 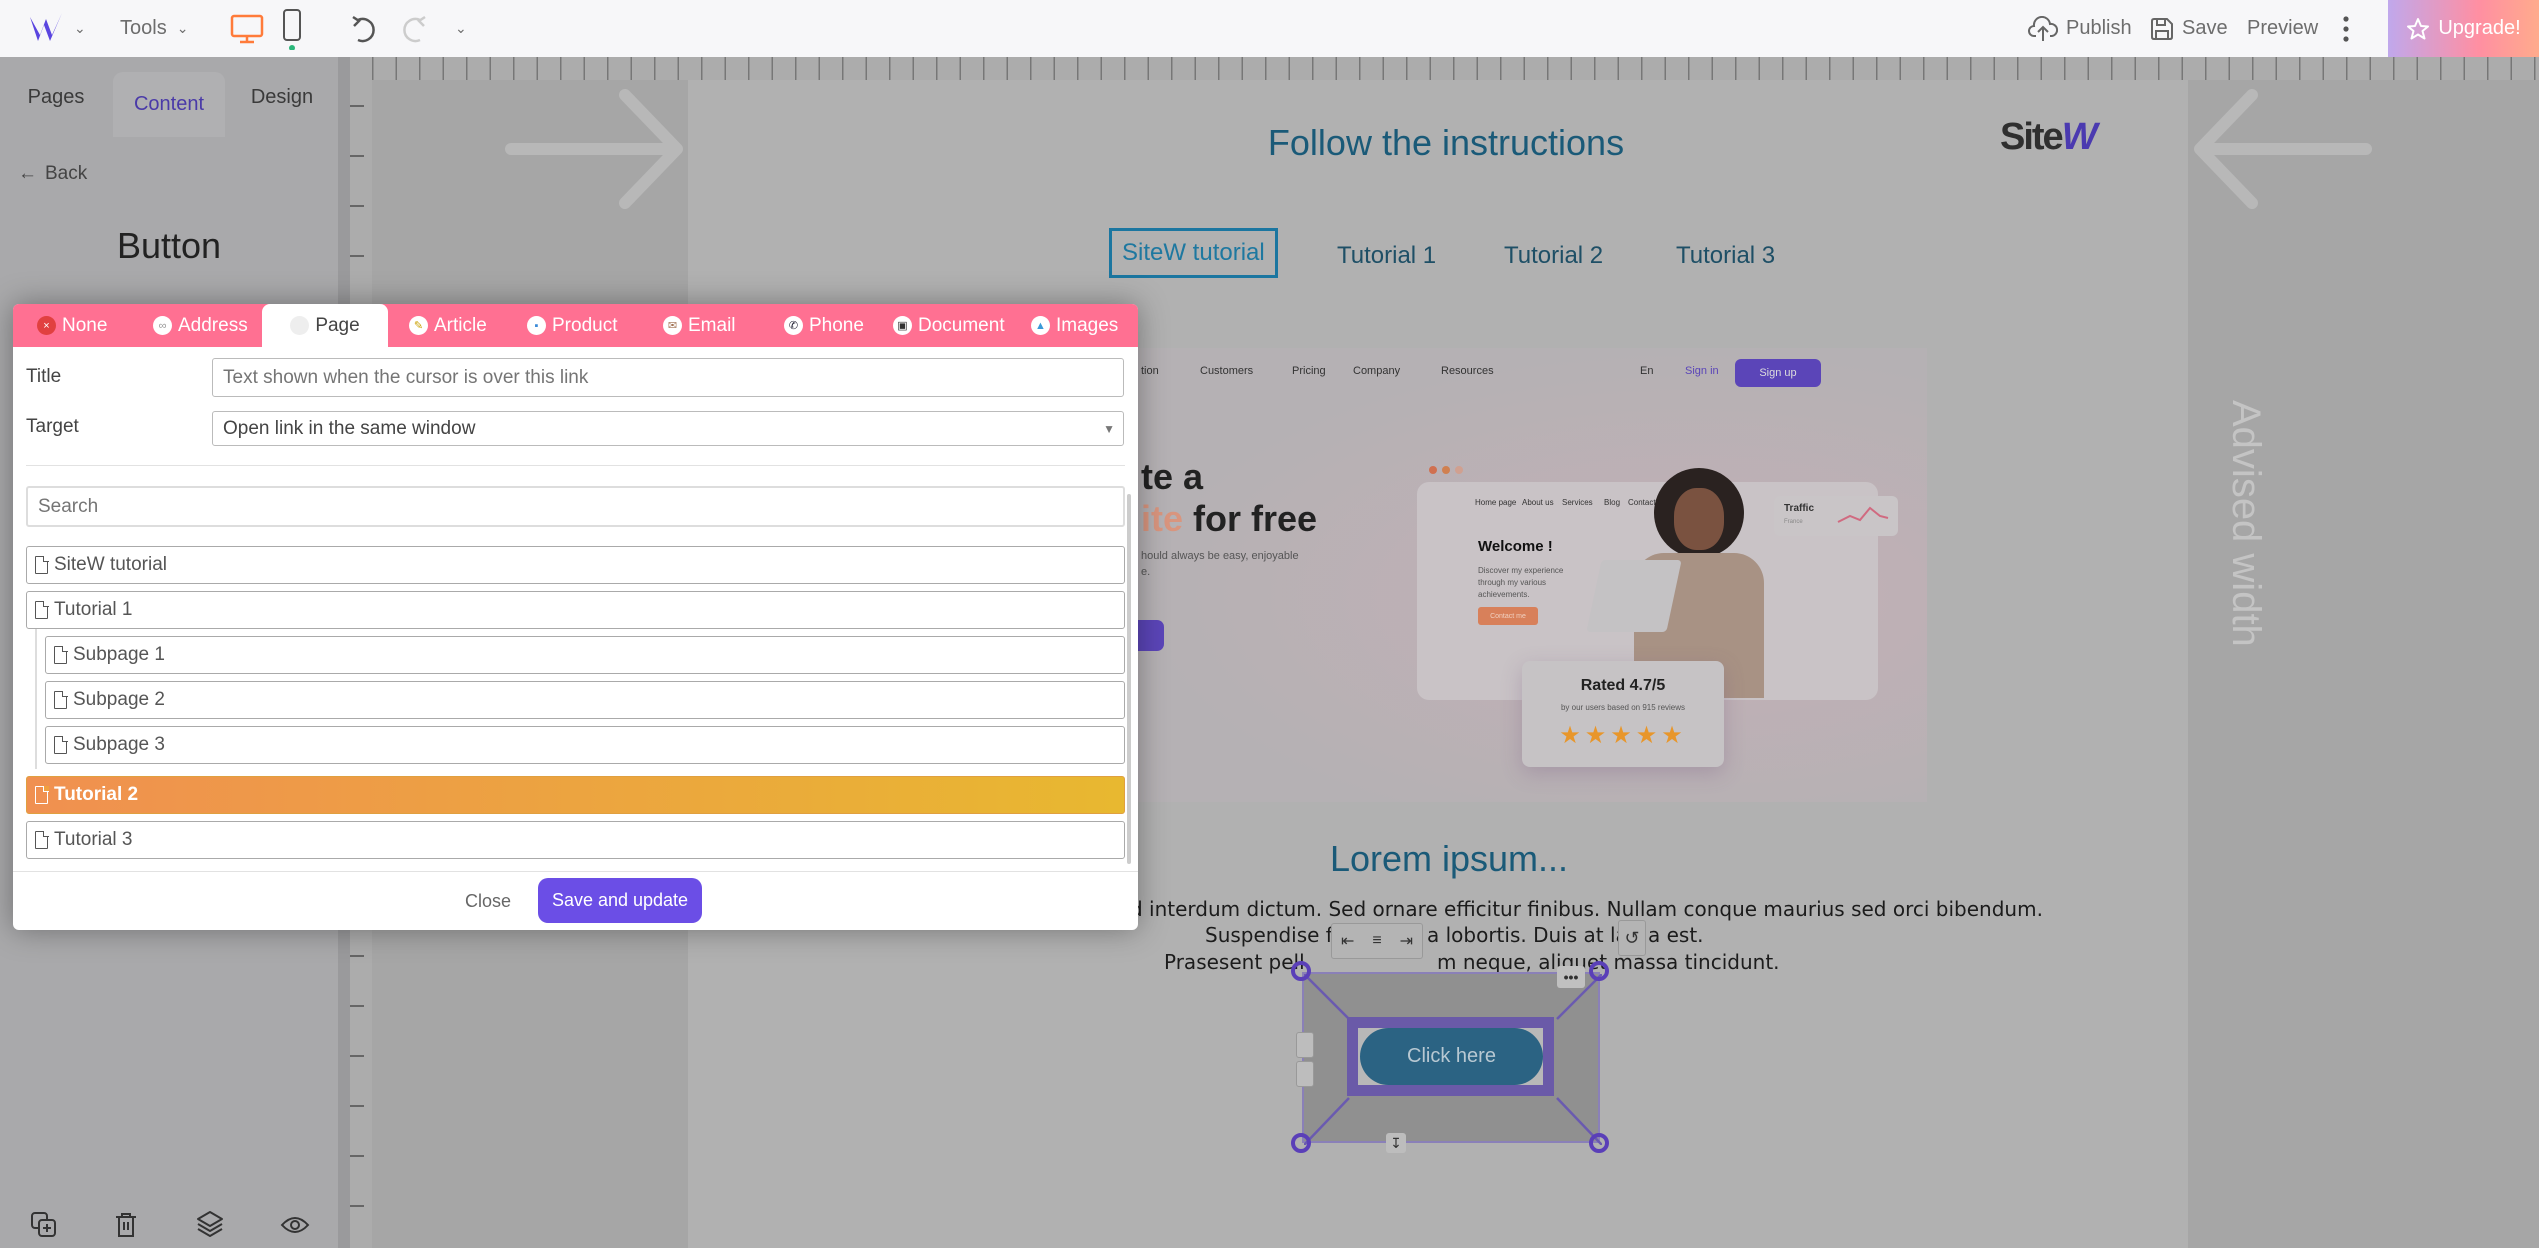 What do you see at coordinates (300, 325) in the screenshot?
I see `page-icon` at bounding box center [300, 325].